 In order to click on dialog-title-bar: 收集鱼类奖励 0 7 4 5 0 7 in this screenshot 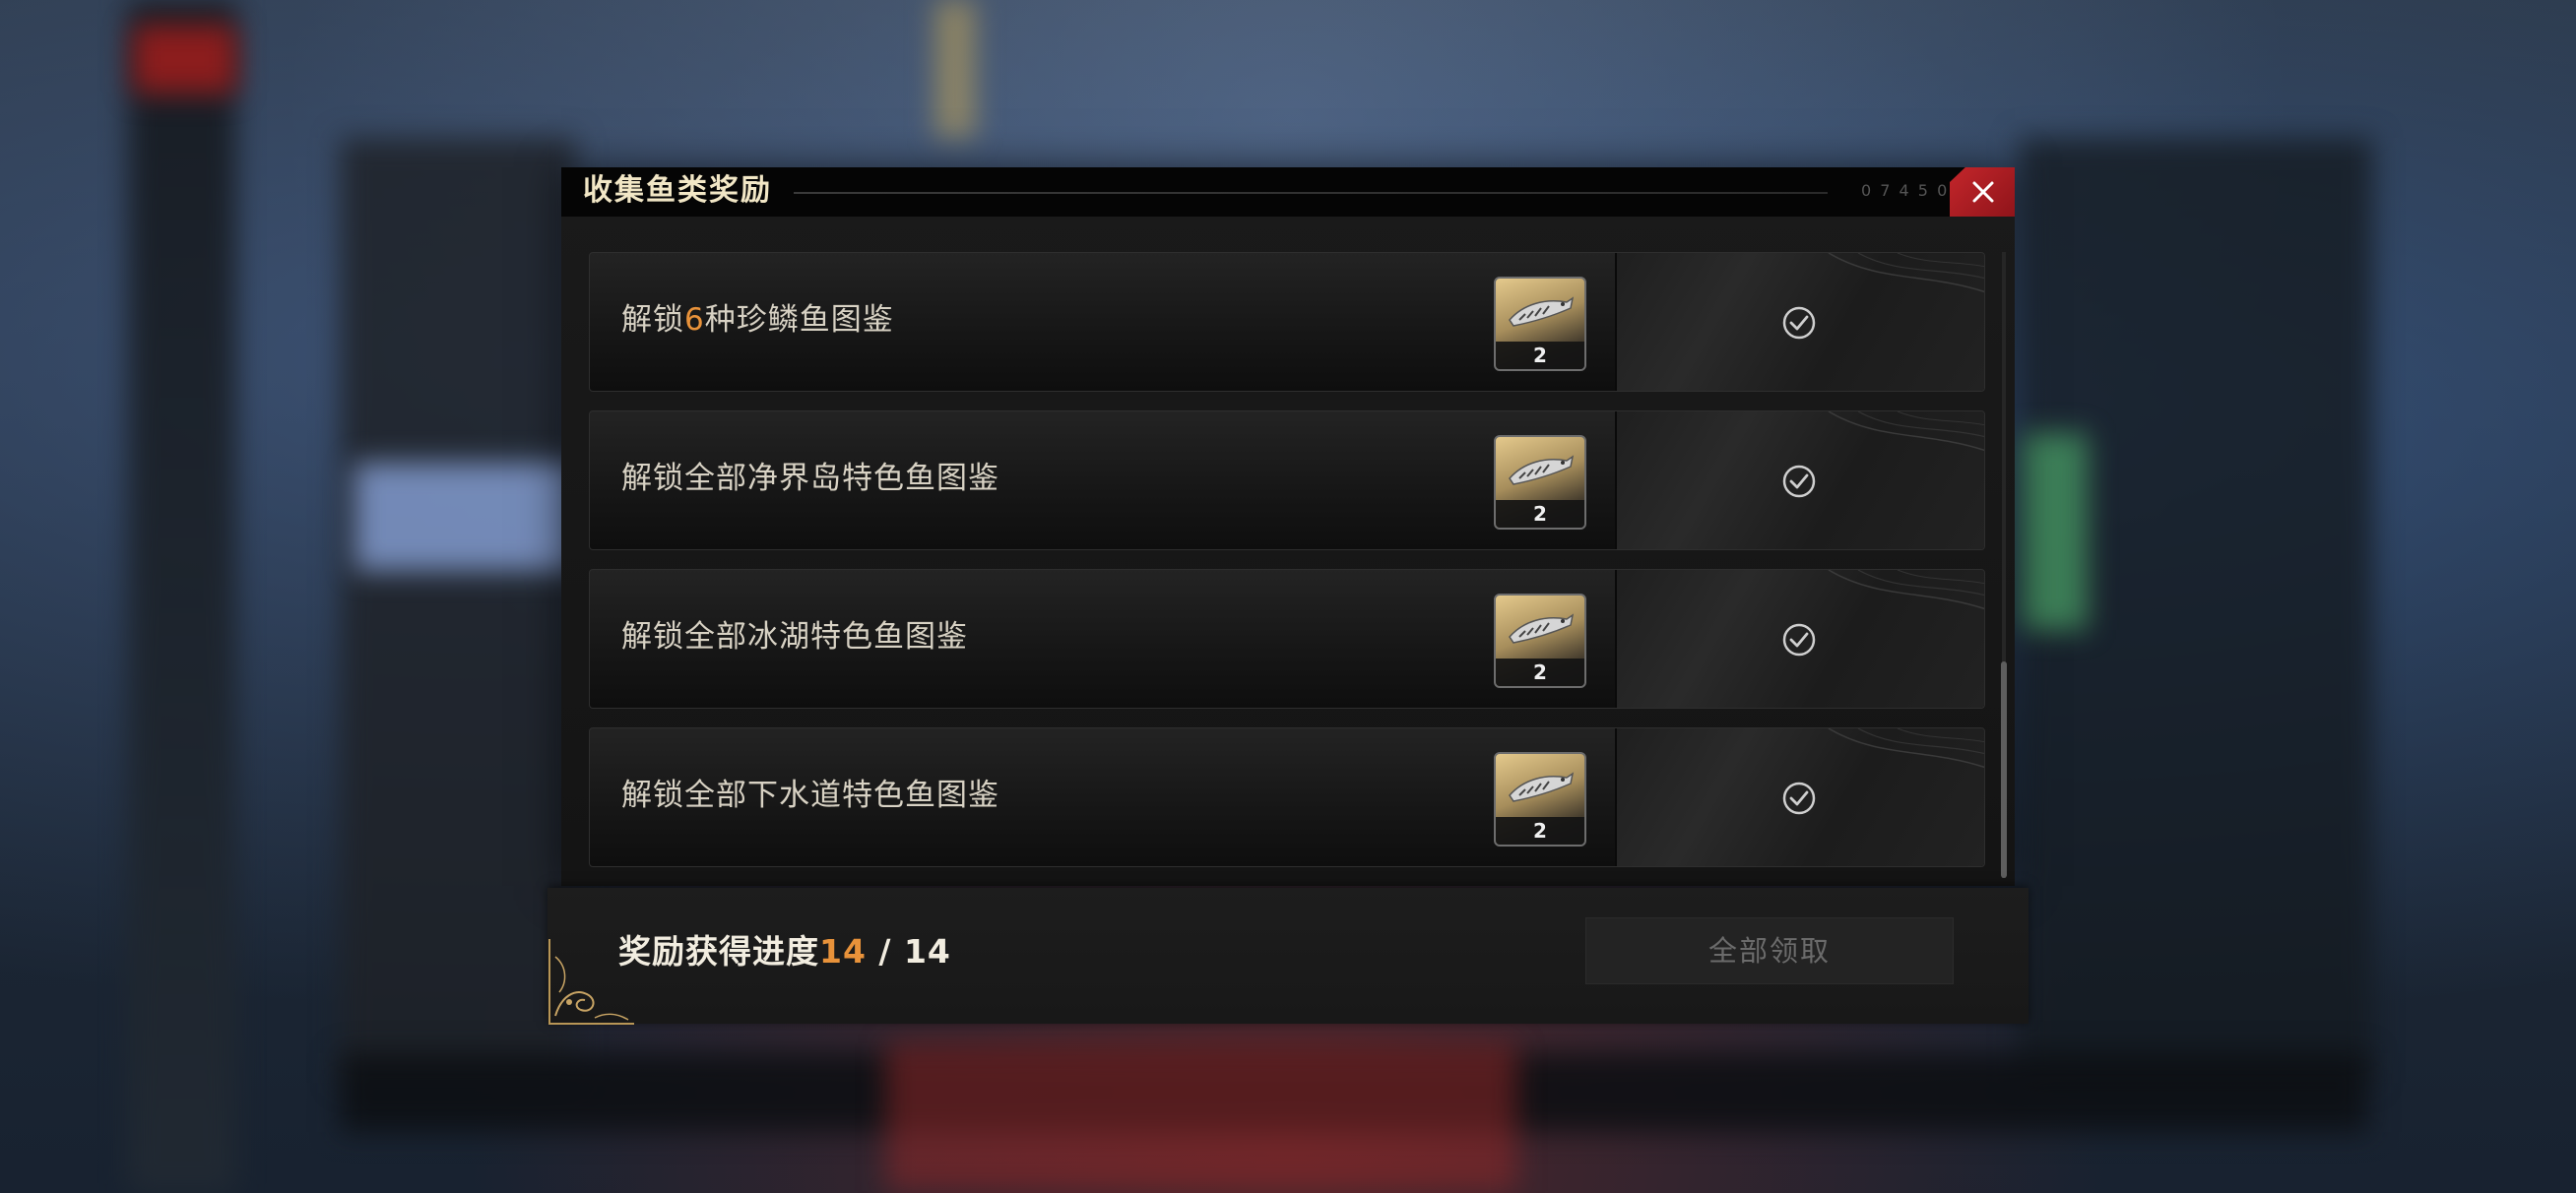, I will do `click(1288, 192)`.